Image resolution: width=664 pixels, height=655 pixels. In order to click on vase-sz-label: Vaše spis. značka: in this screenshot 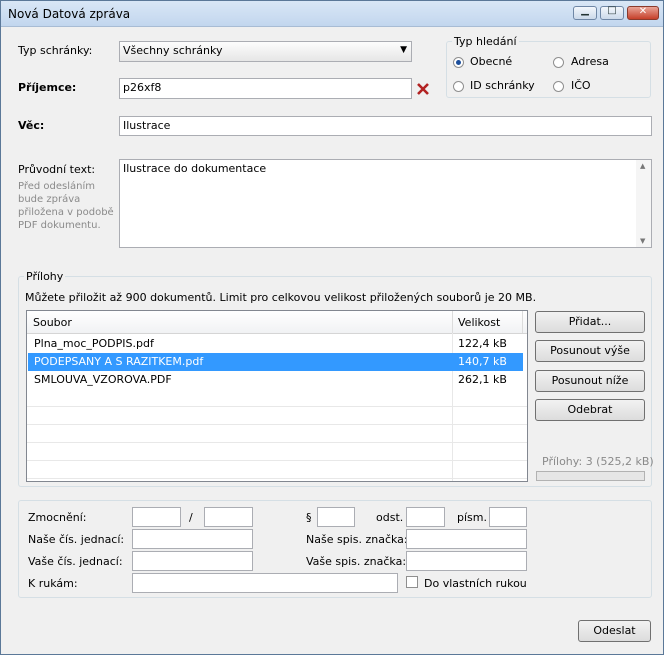, I will do `click(356, 561)`.